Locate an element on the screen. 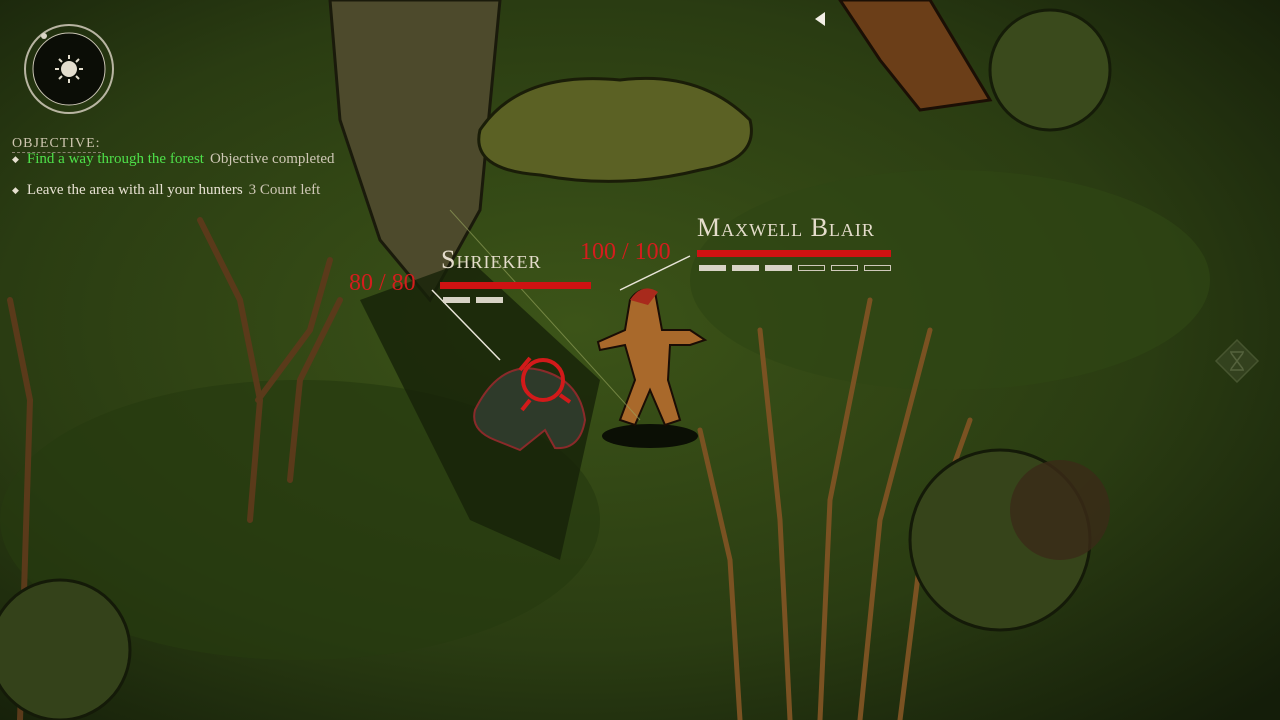 Image resolution: width=1280 pixels, height=720 pixels. hunter-hp-text: 100 / 100 is located at coordinates (625, 252).